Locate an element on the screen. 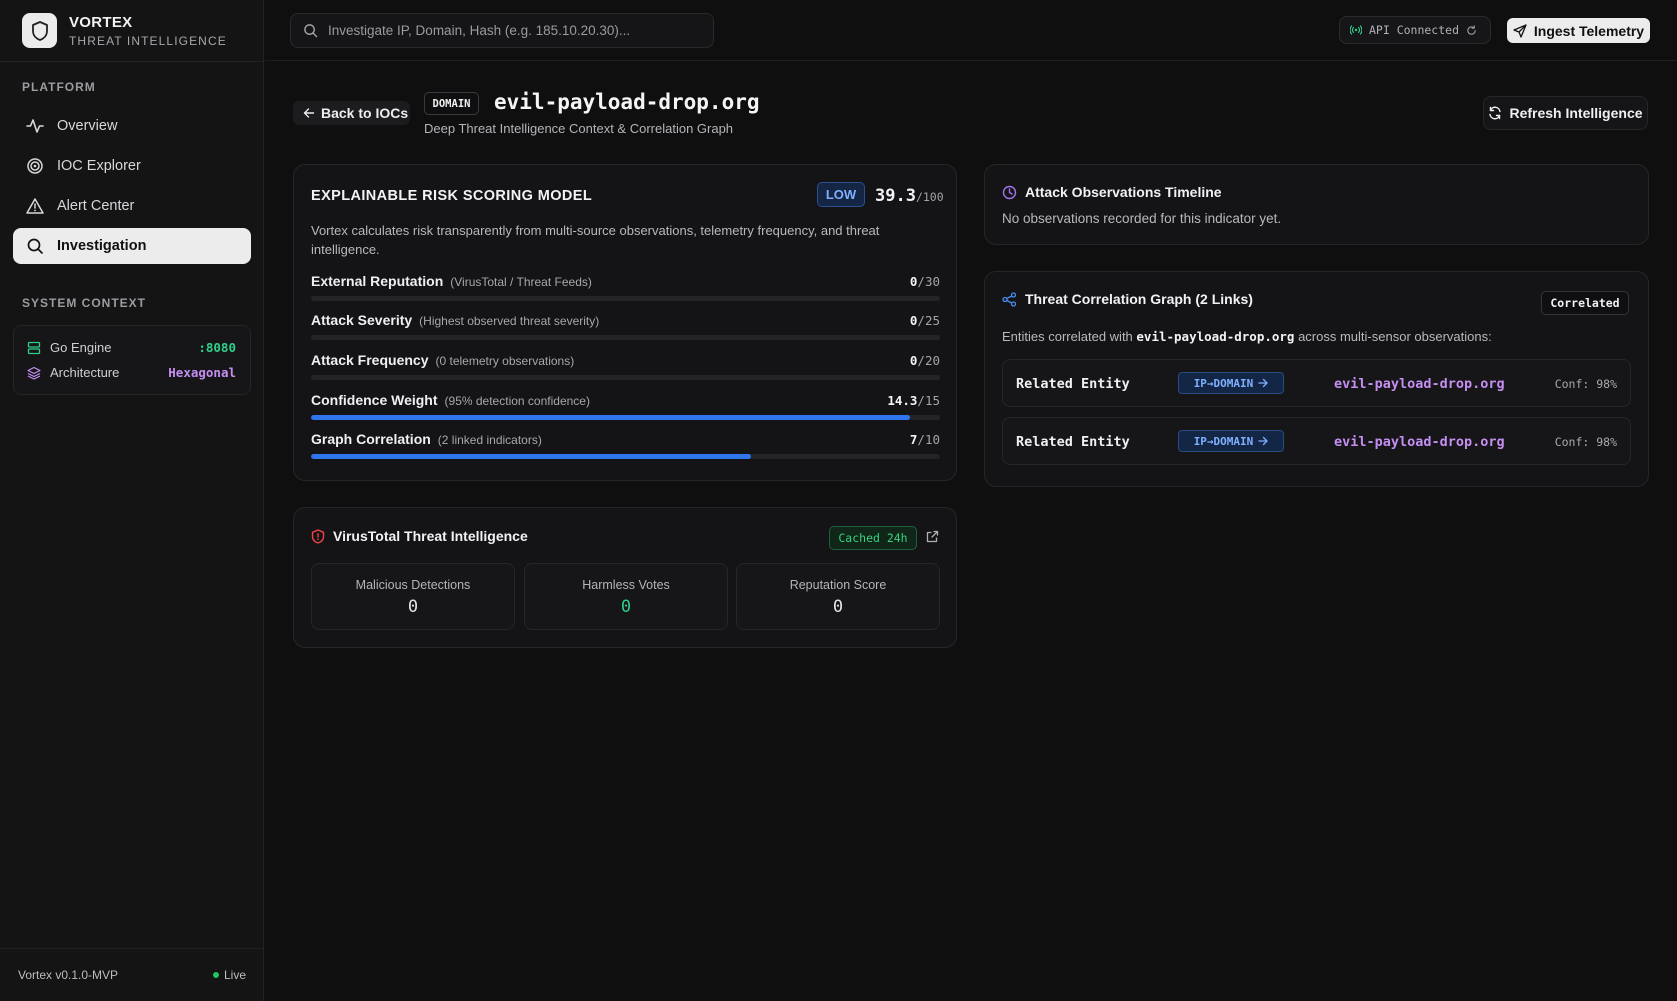 The width and height of the screenshot is (1677, 1001). refresh-intelligence-label: Refresh Intelligence is located at coordinates (1576, 113).